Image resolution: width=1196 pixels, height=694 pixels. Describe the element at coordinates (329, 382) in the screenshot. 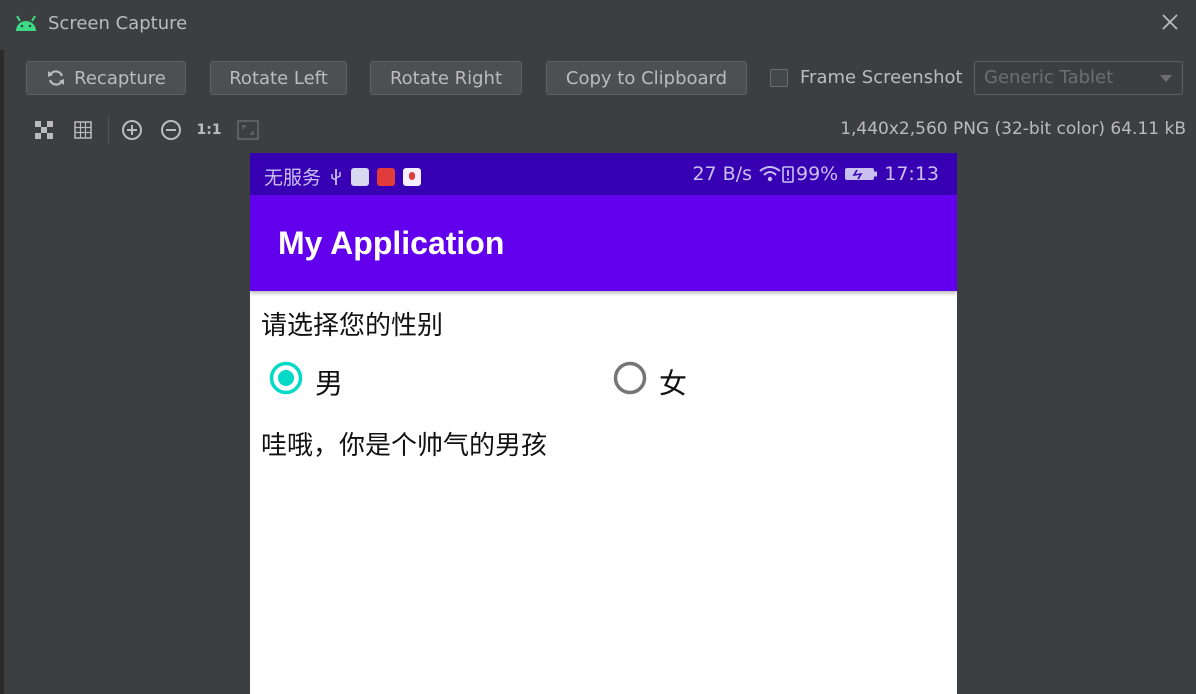

I see `radio-male-label: 男` at that location.